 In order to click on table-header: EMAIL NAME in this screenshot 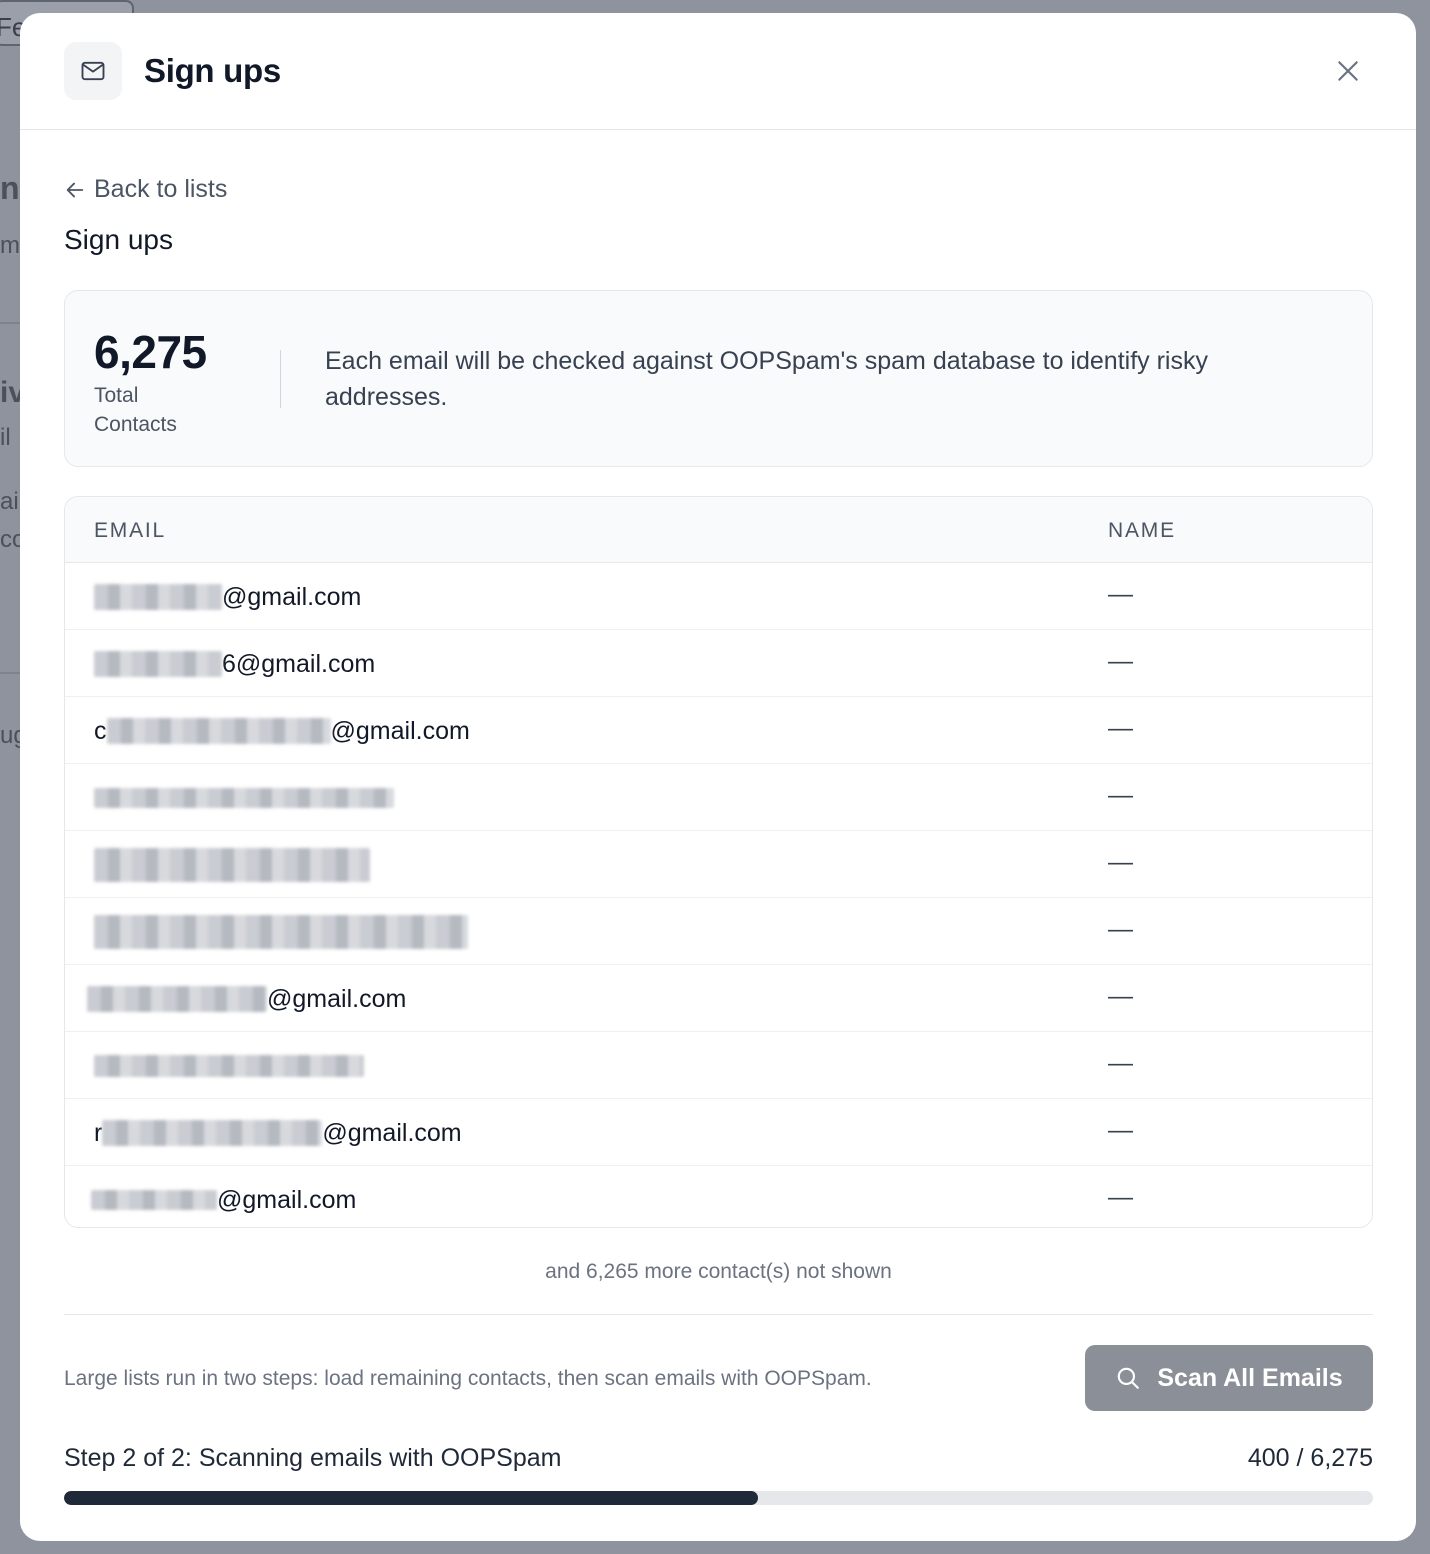, I will do `click(718, 530)`.